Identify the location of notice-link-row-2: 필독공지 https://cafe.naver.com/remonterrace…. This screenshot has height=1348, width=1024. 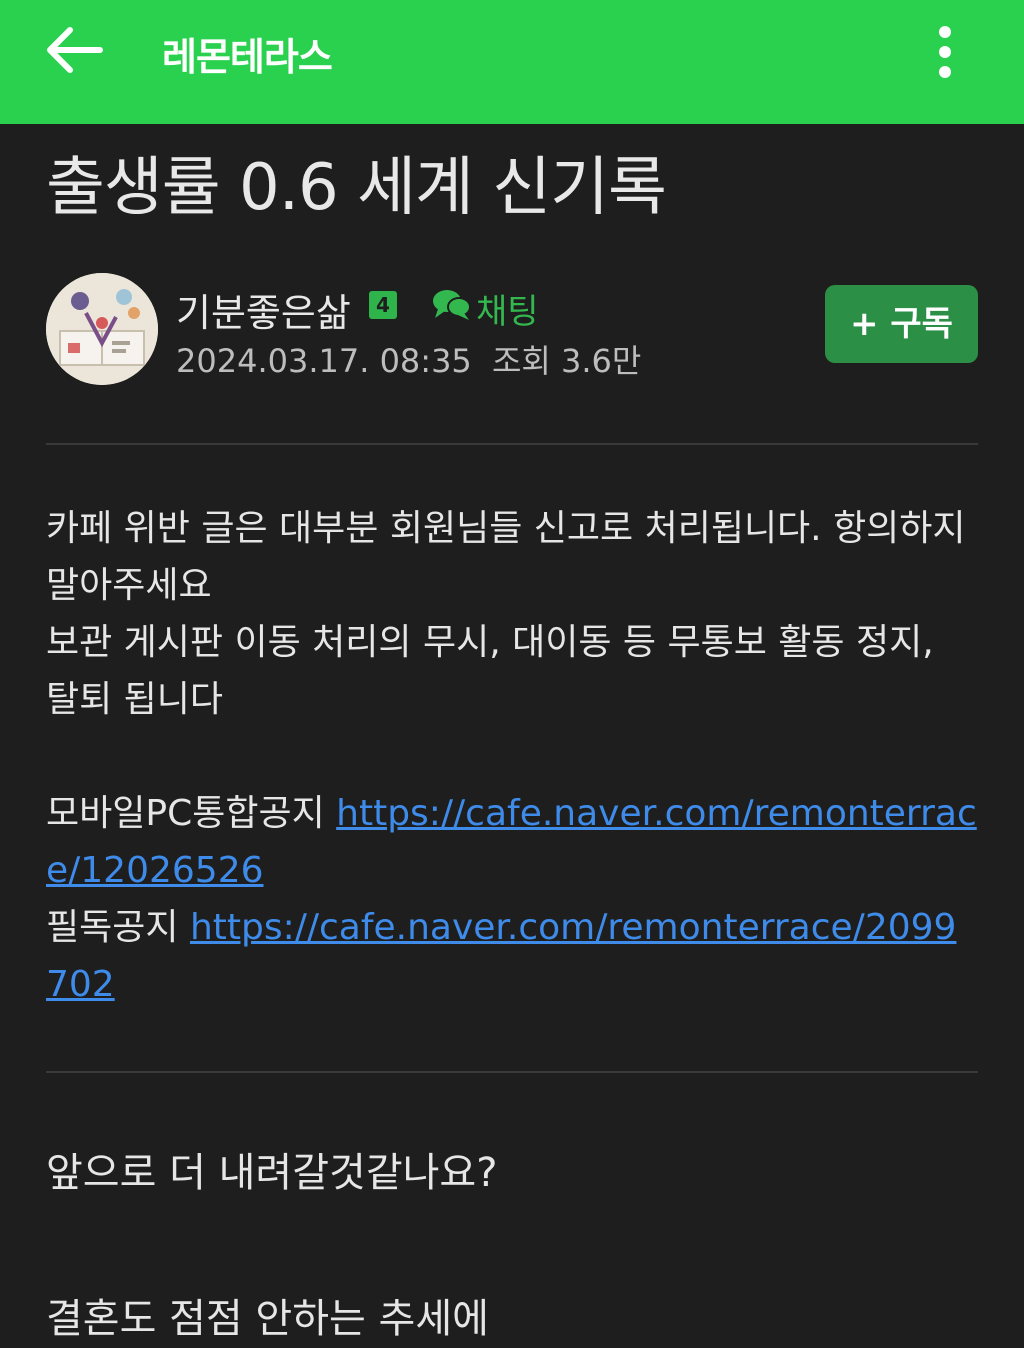
(512, 956).